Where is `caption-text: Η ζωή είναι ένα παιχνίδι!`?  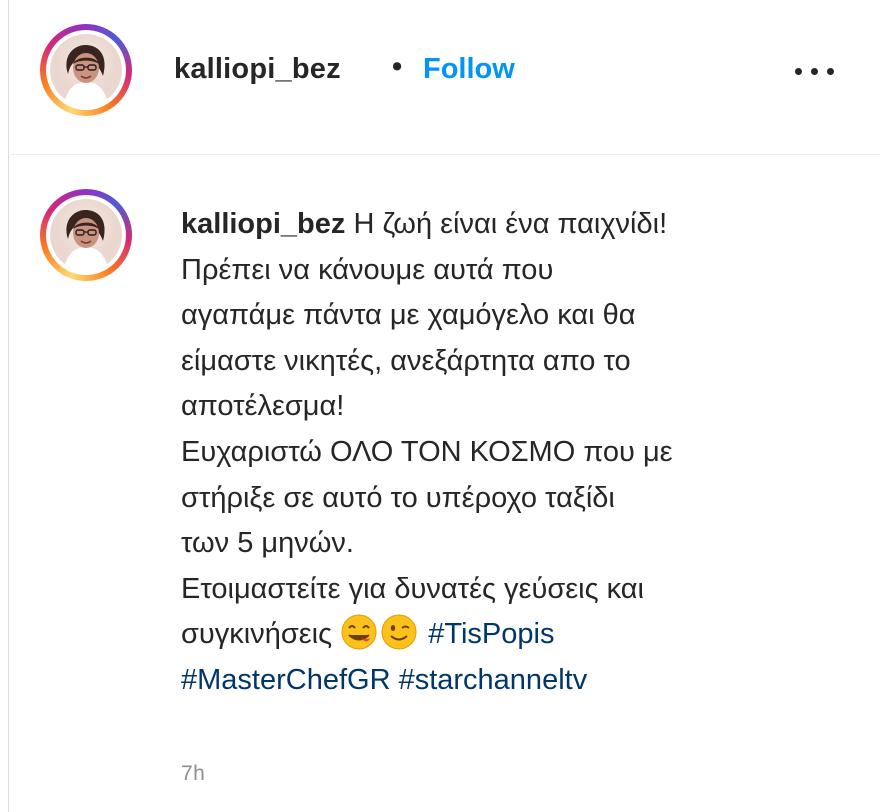
caption-text: Η ζωή είναι ένα παιχνίδι! is located at coordinates (510, 224).